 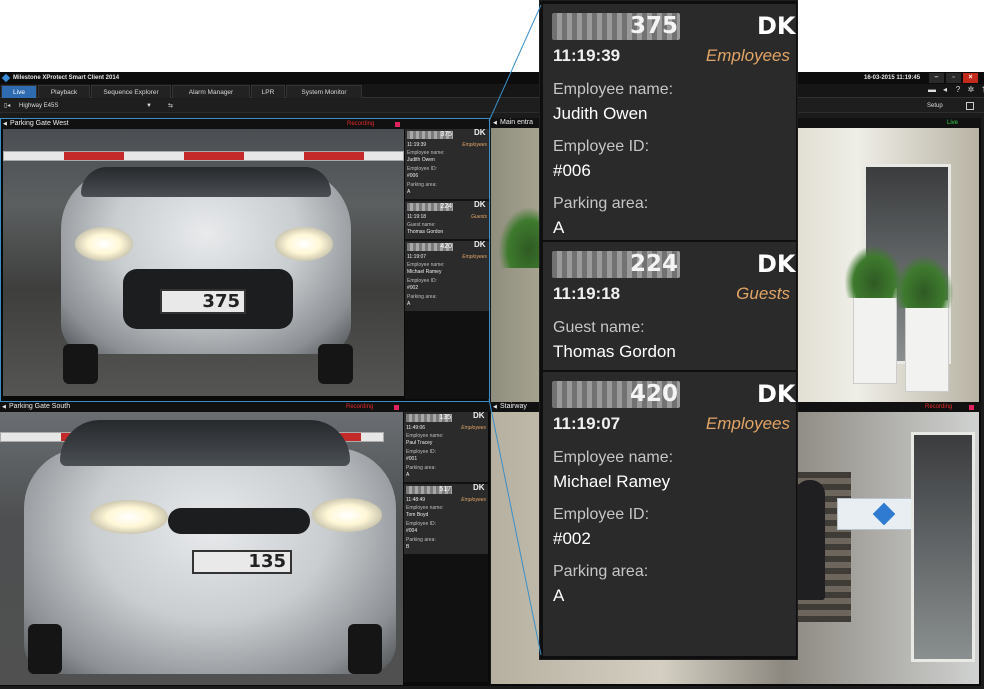 I want to click on license-plate: 375, so click(x=203, y=301).